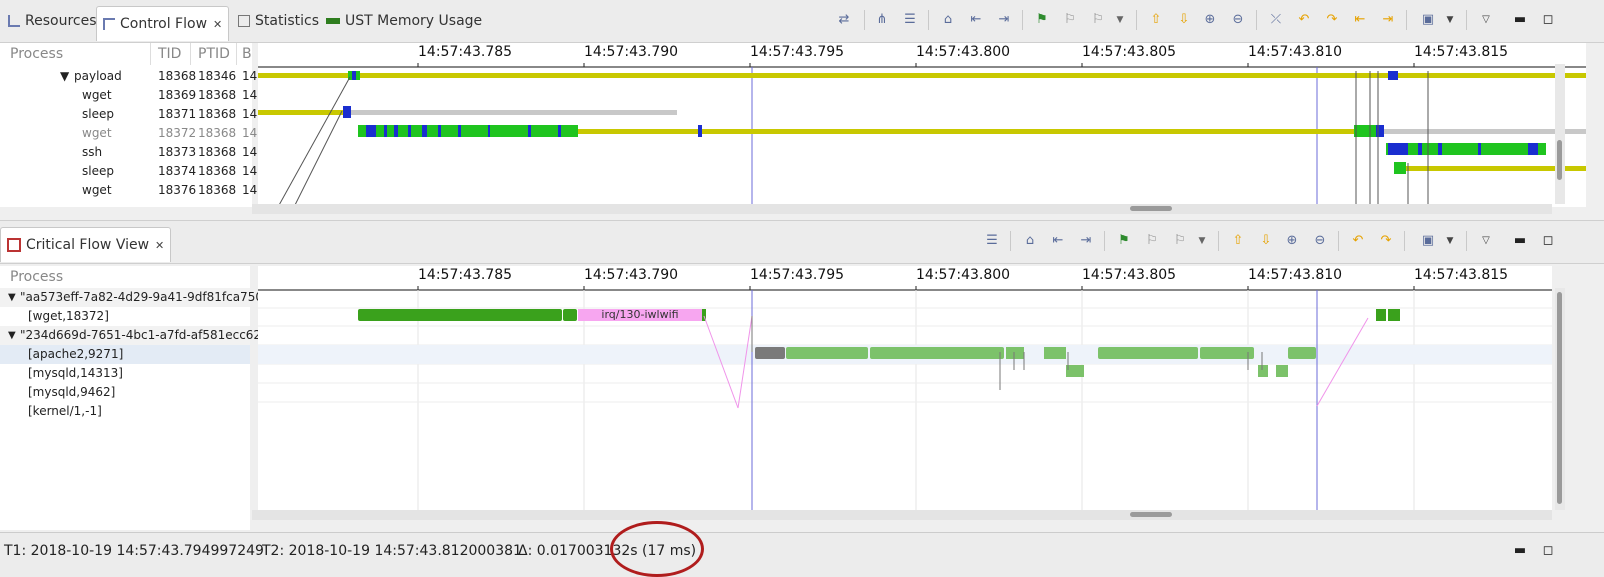 This screenshot has width=1604, height=577. I want to click on tab-label: Control Flow, so click(164, 24).